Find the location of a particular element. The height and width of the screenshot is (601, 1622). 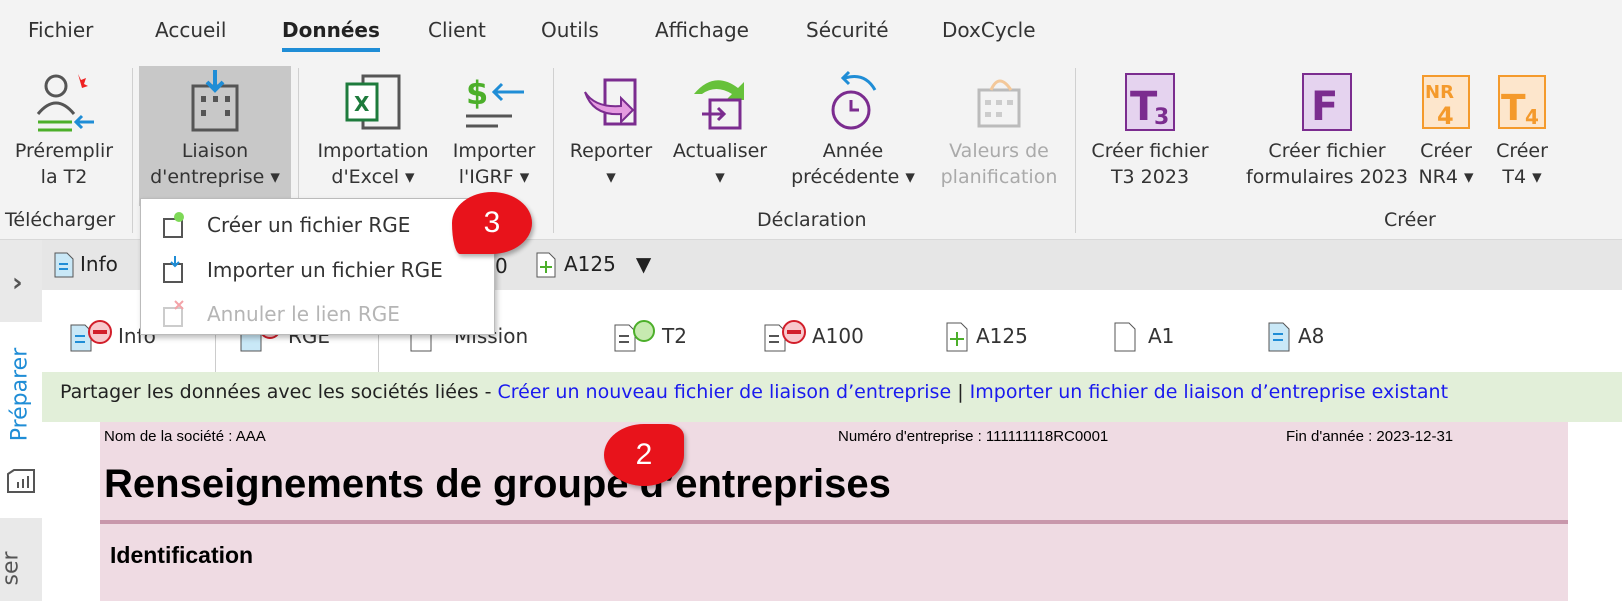

tab-t2: T2 is located at coordinates (650, 336).